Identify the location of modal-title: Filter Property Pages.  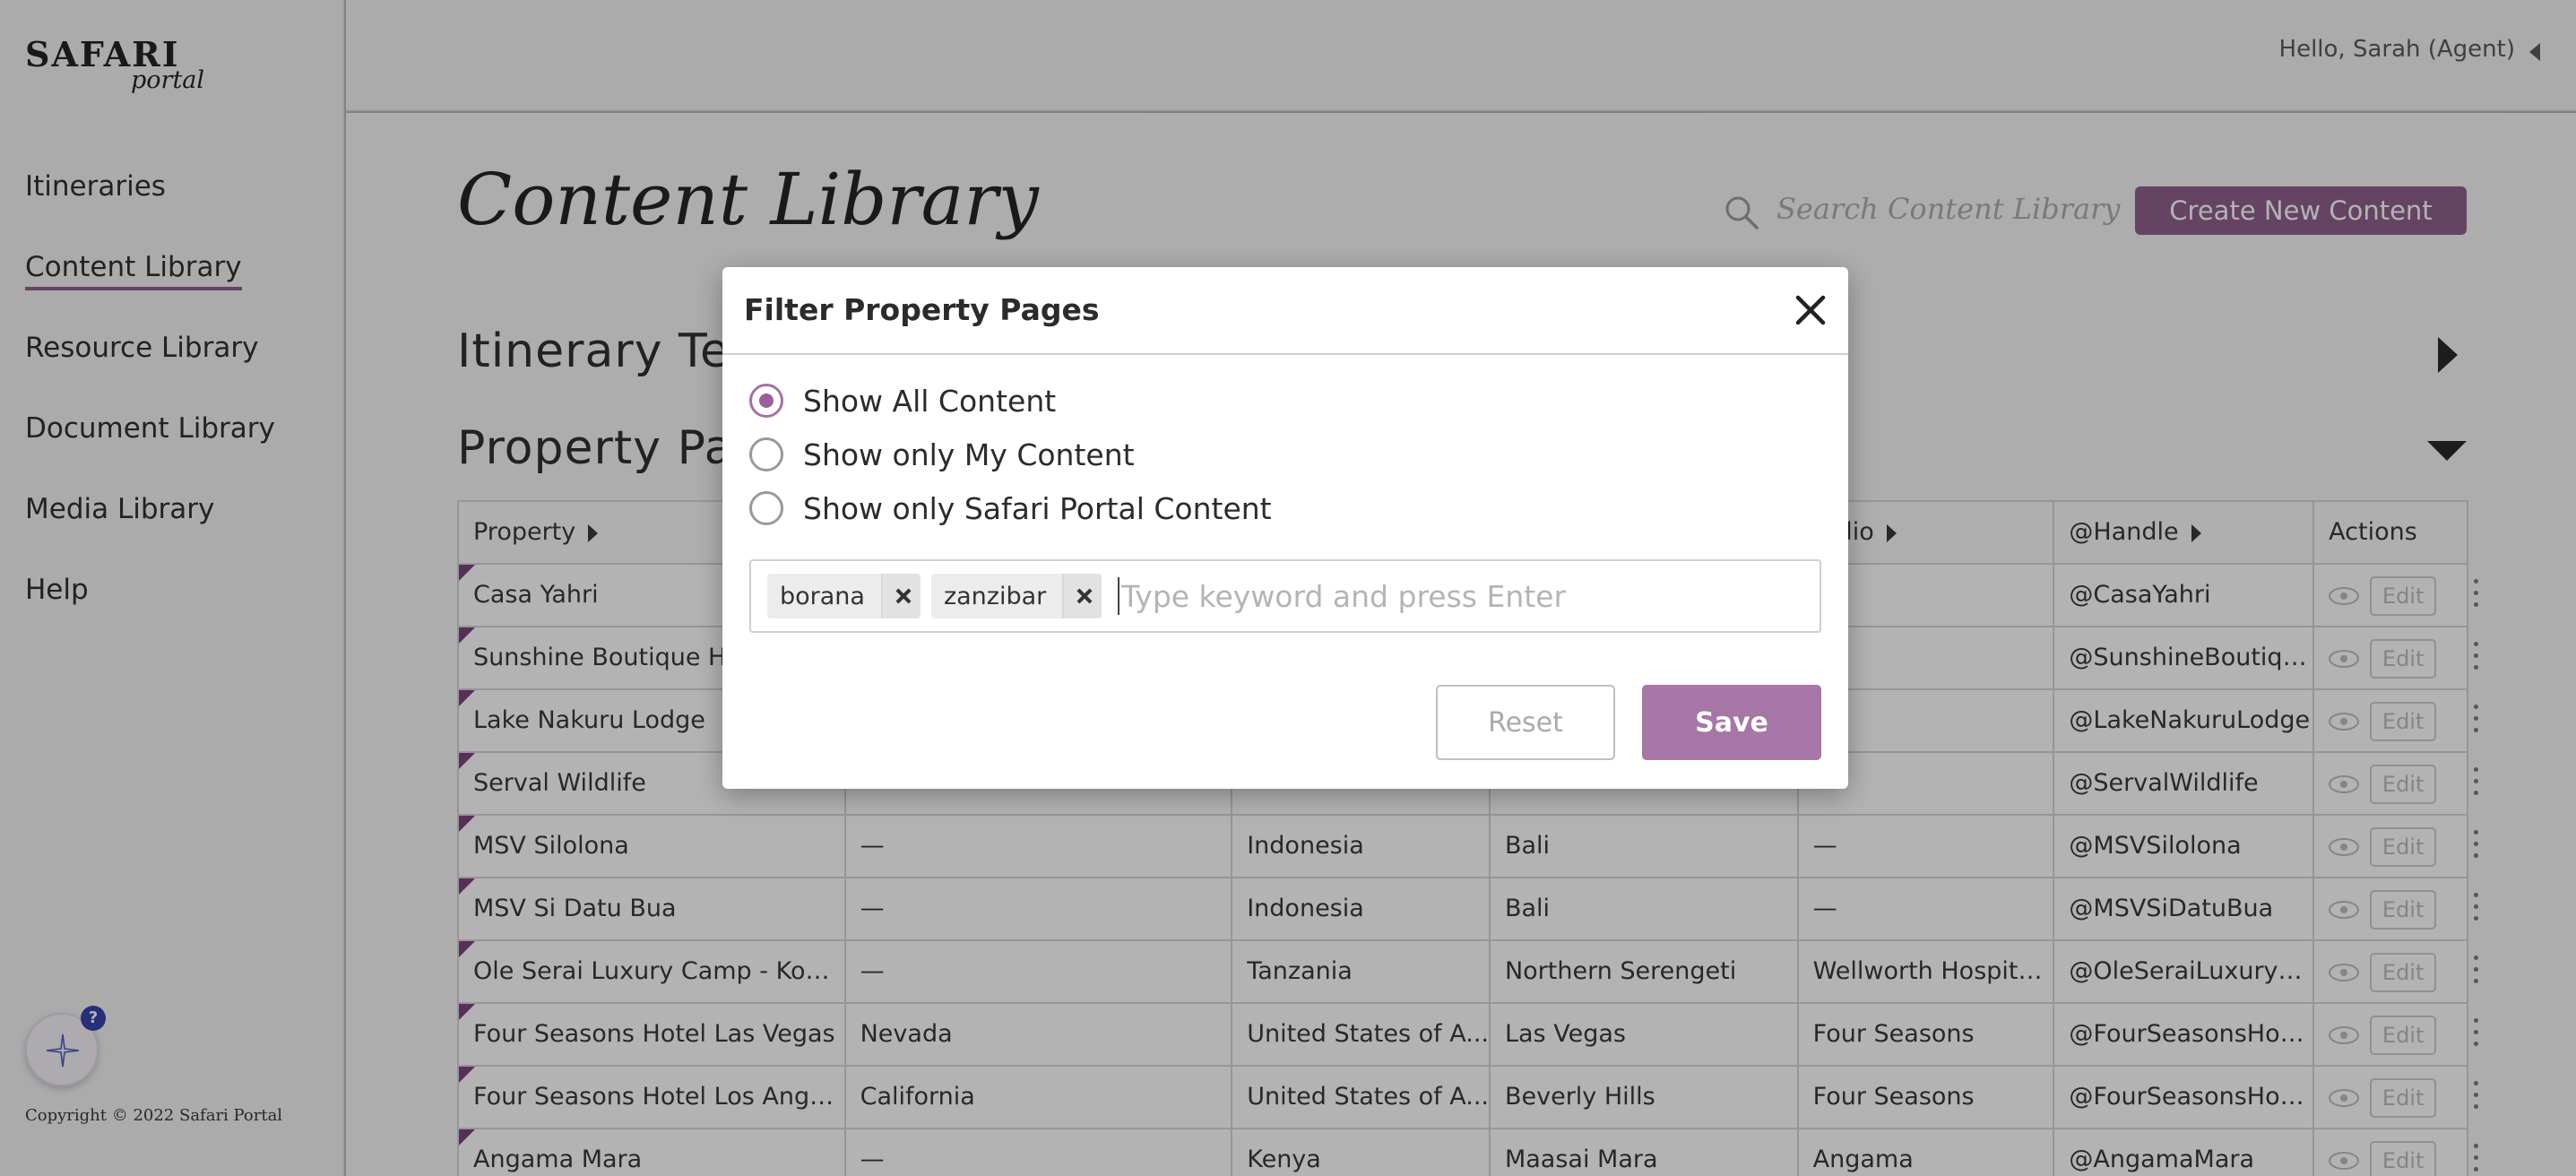
(922, 309).